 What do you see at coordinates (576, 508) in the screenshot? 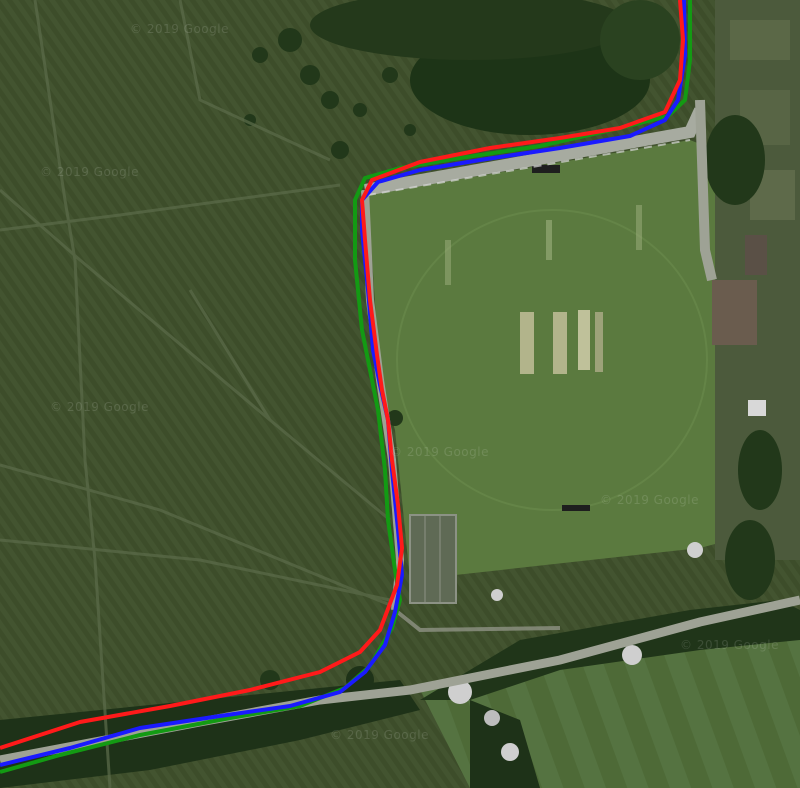
I see `bench` at bounding box center [576, 508].